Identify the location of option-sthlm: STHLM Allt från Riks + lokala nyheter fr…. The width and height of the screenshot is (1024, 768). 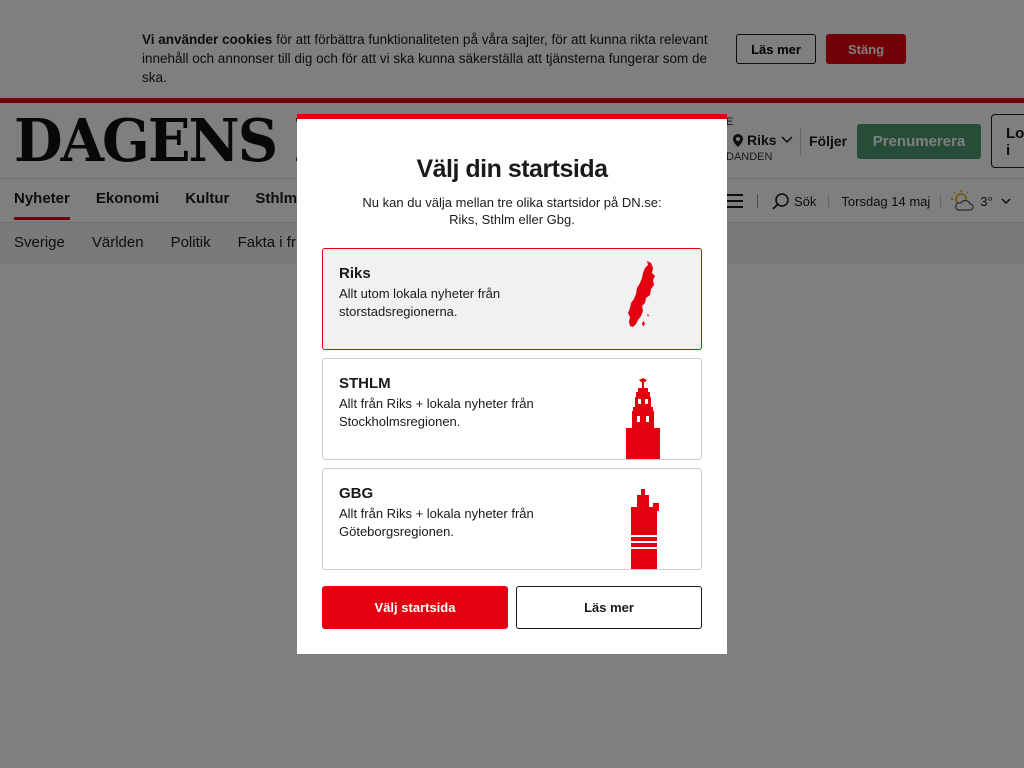
(512, 409).